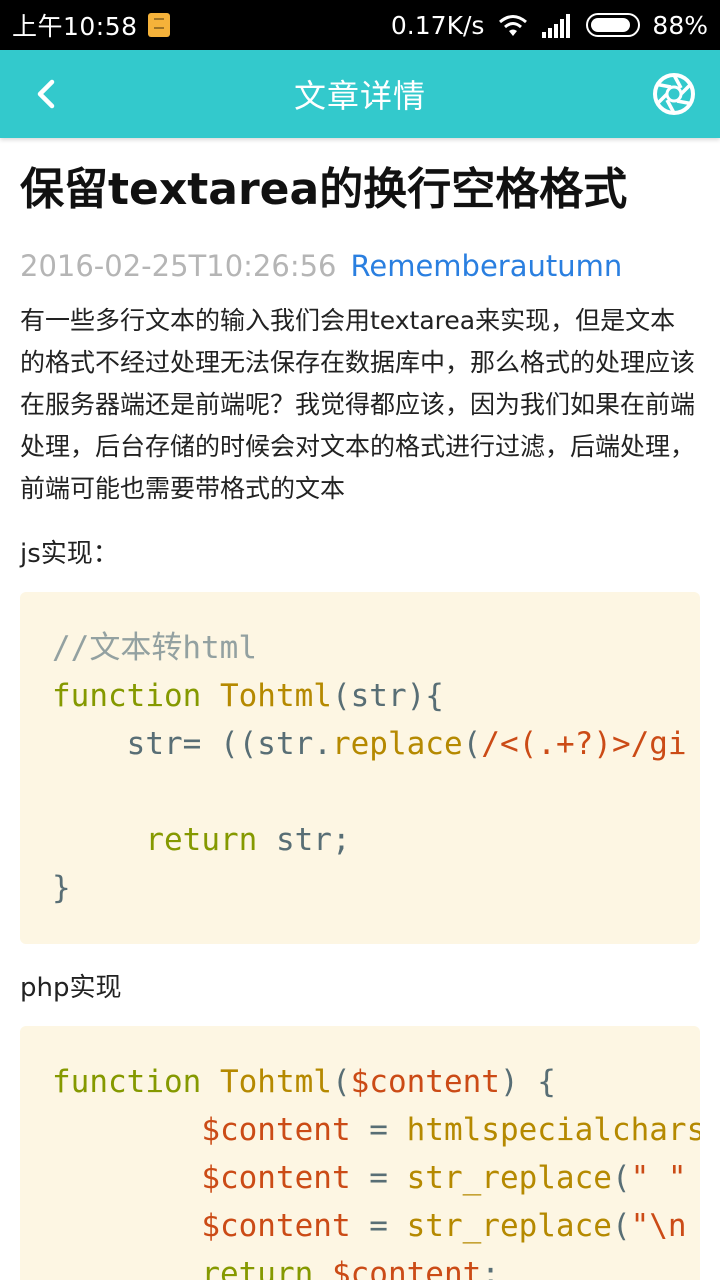 The height and width of the screenshot is (1280, 720). Describe the element at coordinates (178, 266) in the screenshot. I see `article-date: 2016-02-25T10:26:56` at that location.